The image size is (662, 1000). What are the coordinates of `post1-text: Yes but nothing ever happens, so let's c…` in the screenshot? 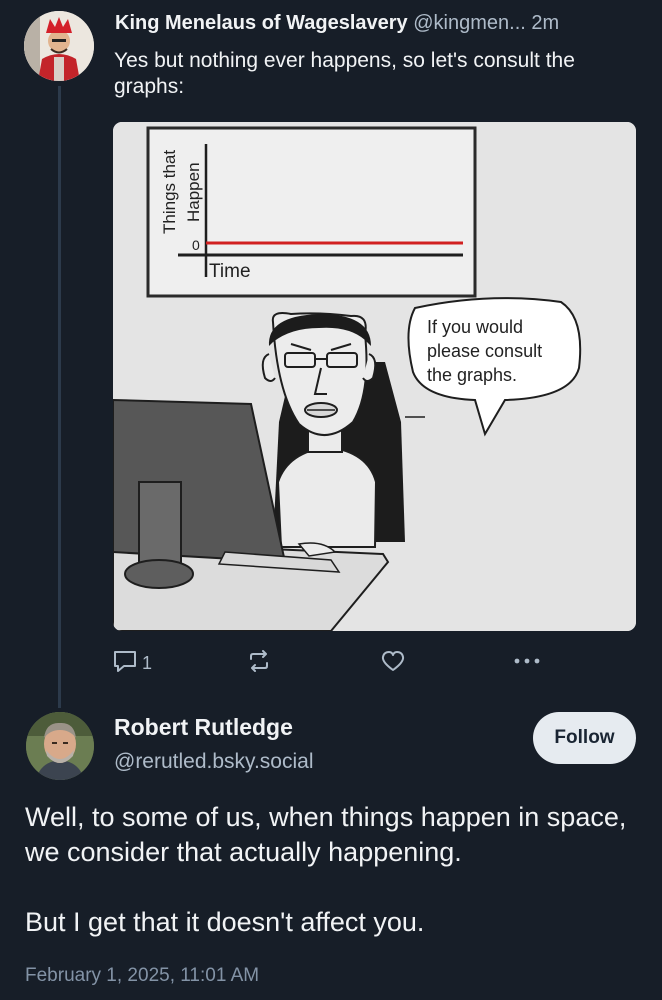 It's located at (344, 73).